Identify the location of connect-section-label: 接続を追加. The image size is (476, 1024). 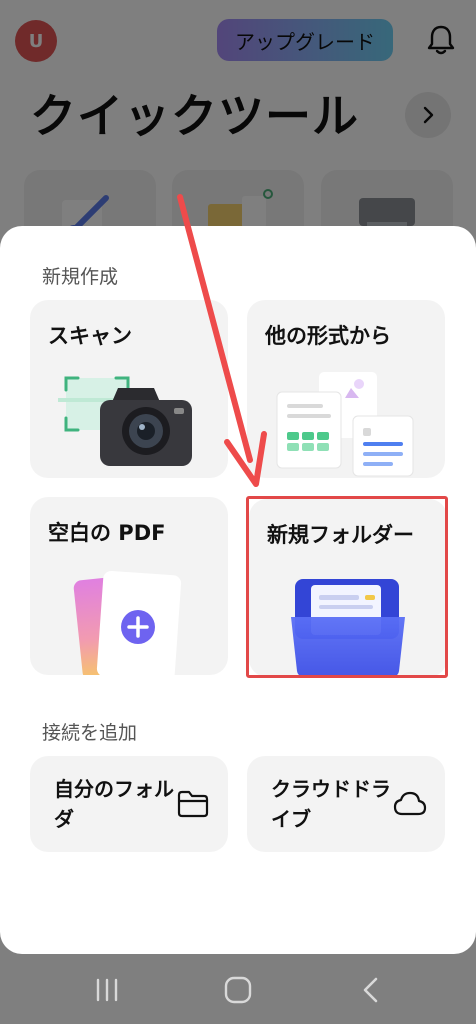
(90, 733).